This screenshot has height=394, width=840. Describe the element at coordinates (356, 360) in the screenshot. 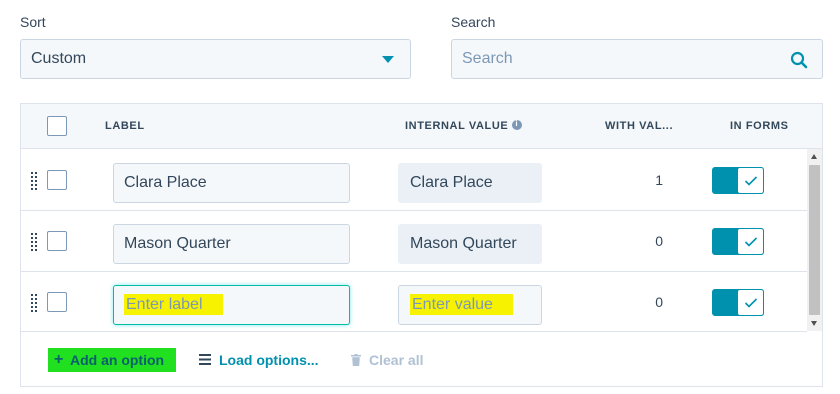

I see `trash-icon` at that location.